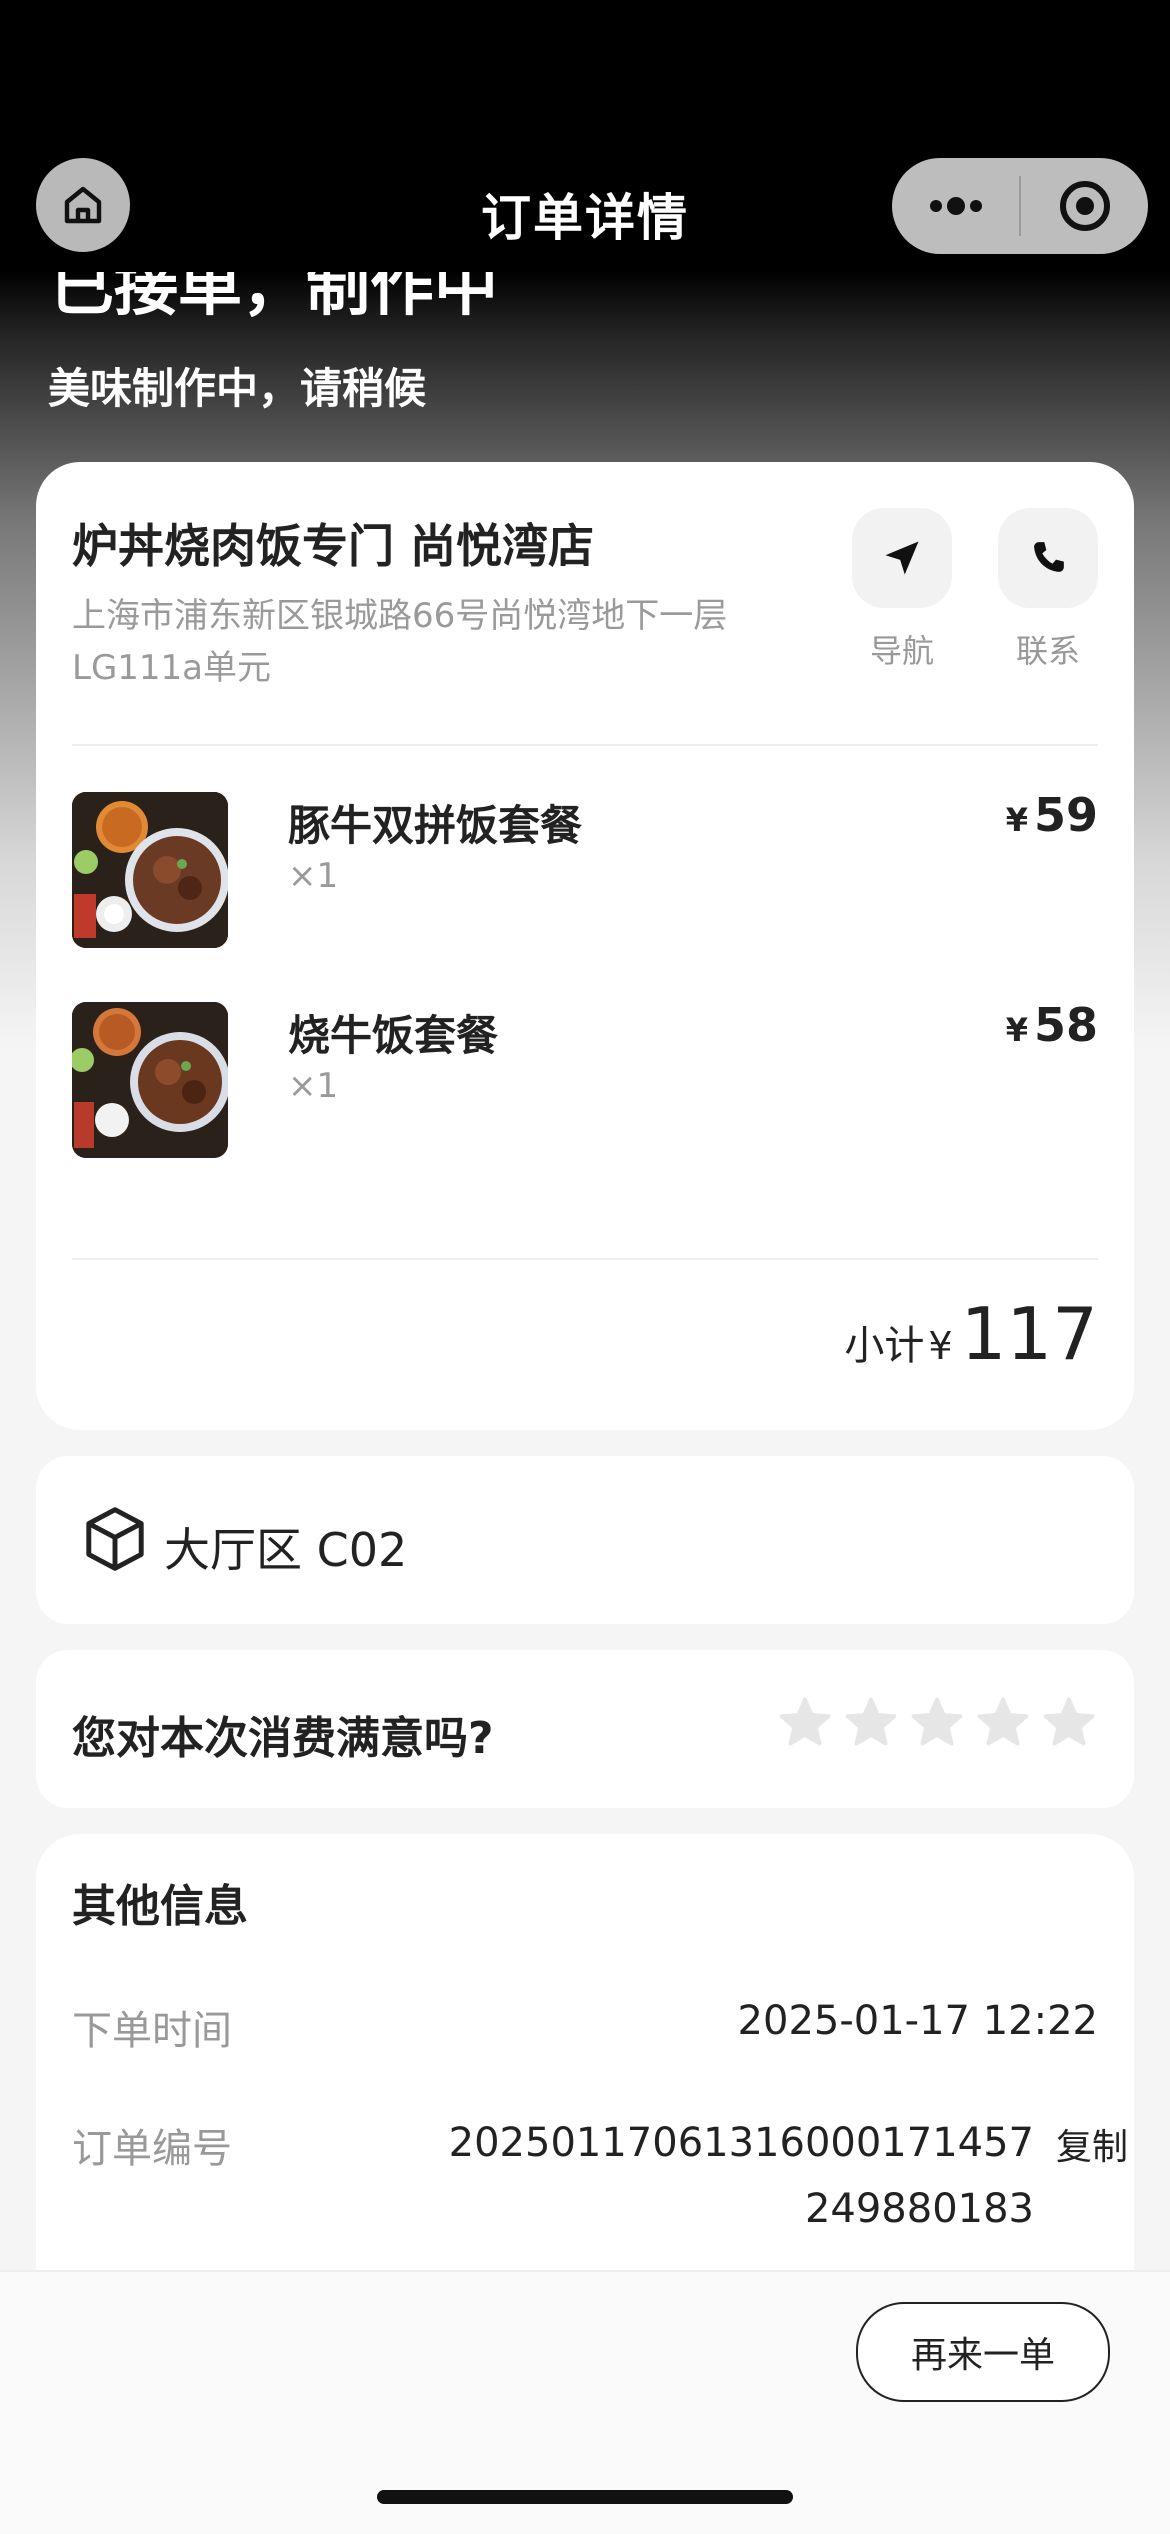 Image resolution: width=1170 pixels, height=2534 pixels. What do you see at coordinates (1092, 2144) in the screenshot?
I see `copy-order-number-button: 复制` at bounding box center [1092, 2144].